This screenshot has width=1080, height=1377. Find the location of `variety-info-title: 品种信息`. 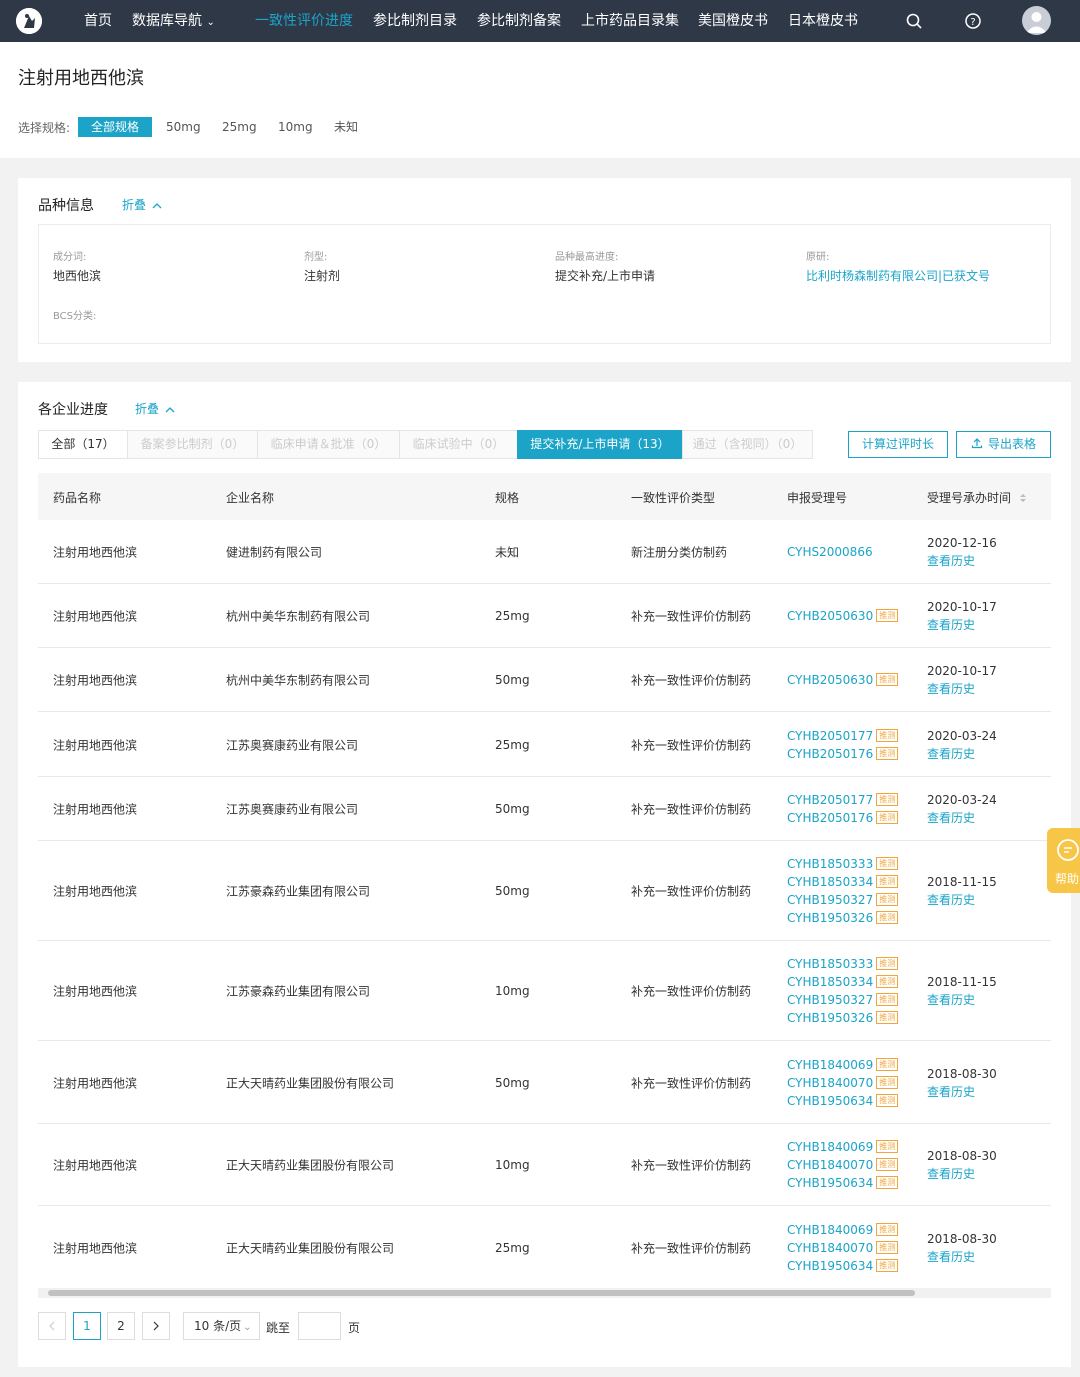

variety-info-title: 品种信息 is located at coordinates (66, 206).